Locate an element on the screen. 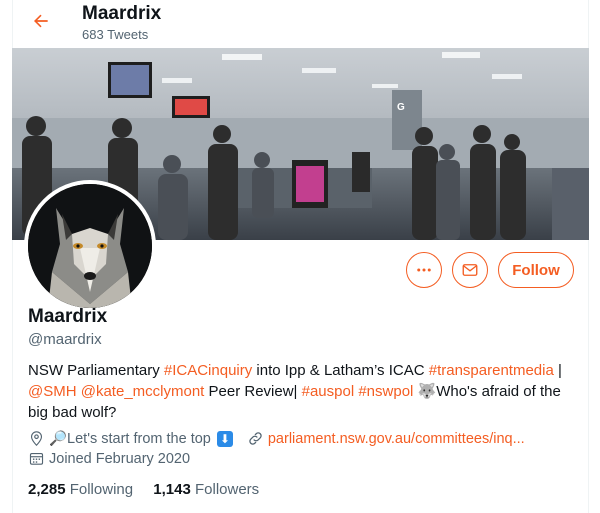 The height and width of the screenshot is (513, 600). follow-stats: 2,285 Following 1,143 Followers is located at coordinates (151, 489).